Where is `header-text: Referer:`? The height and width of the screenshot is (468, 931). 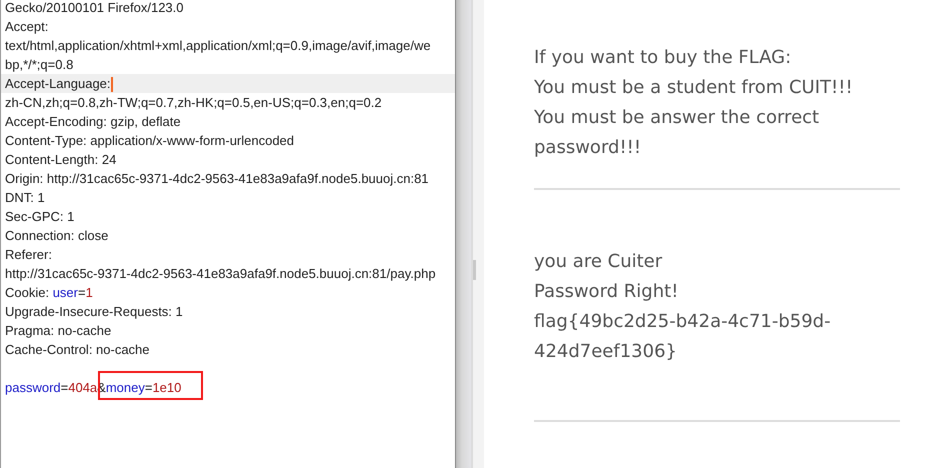 header-text: Referer: is located at coordinates (28, 254).